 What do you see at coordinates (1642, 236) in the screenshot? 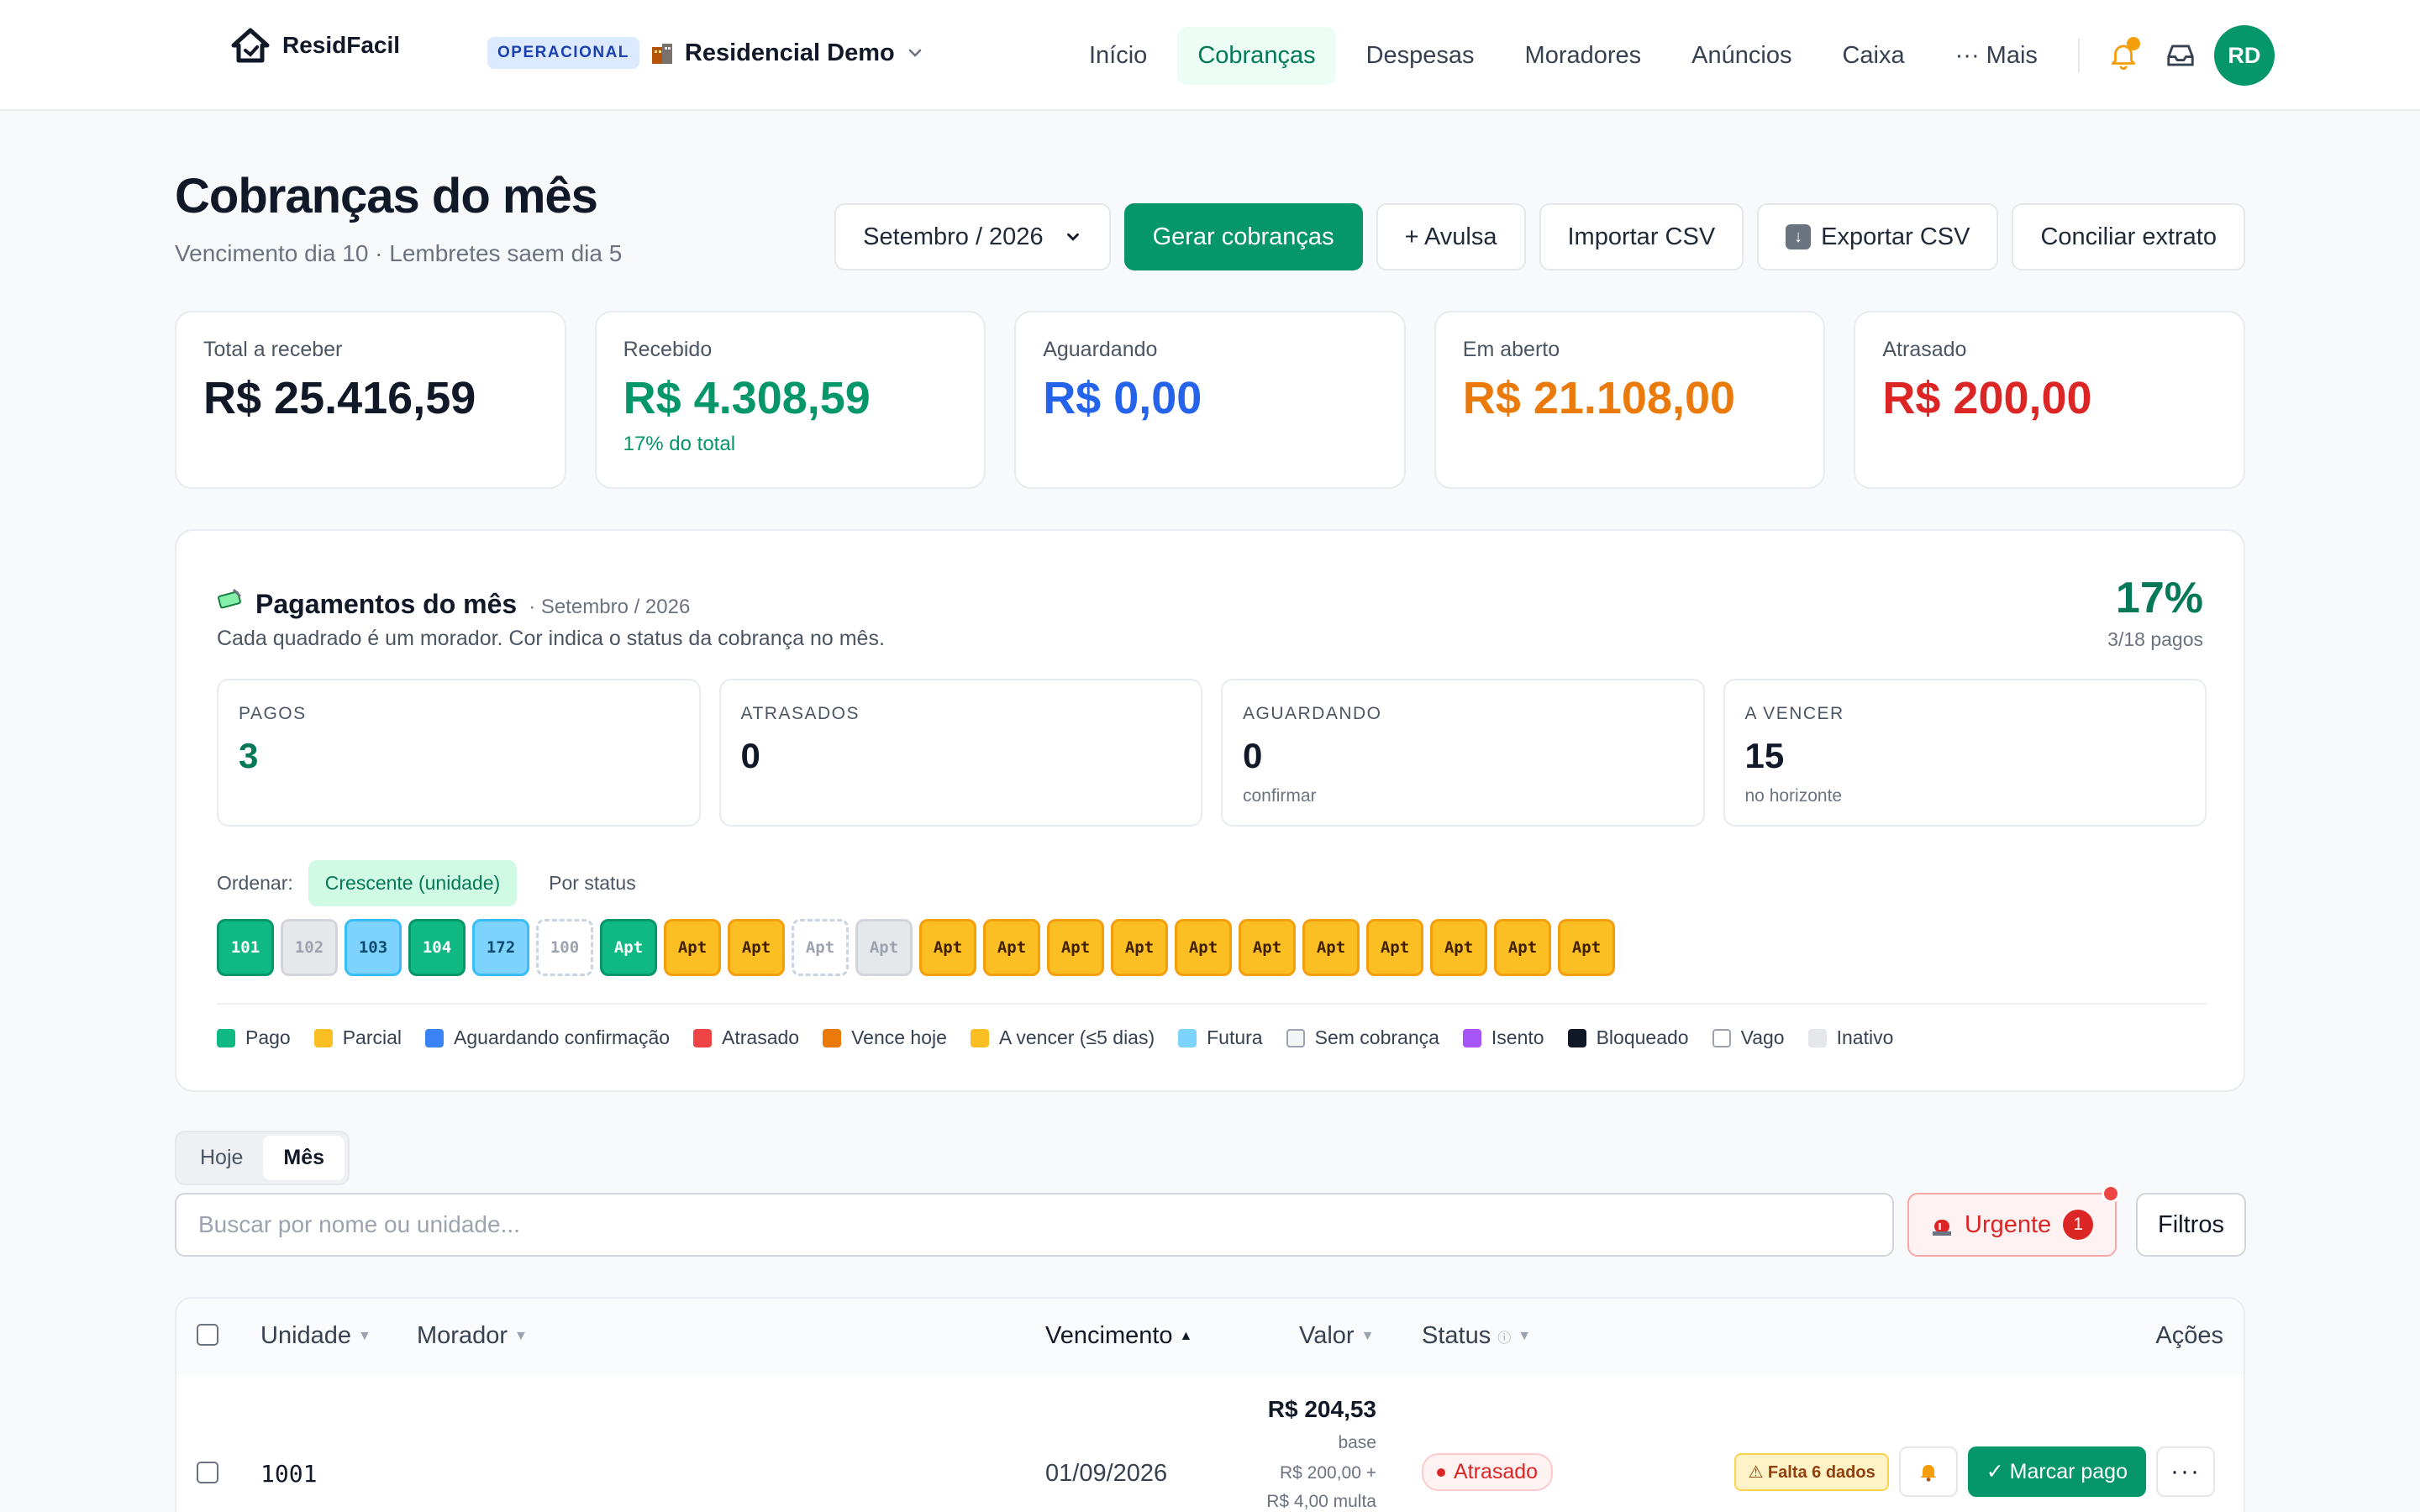
I see `import-csv-button: Importar CSV` at bounding box center [1642, 236].